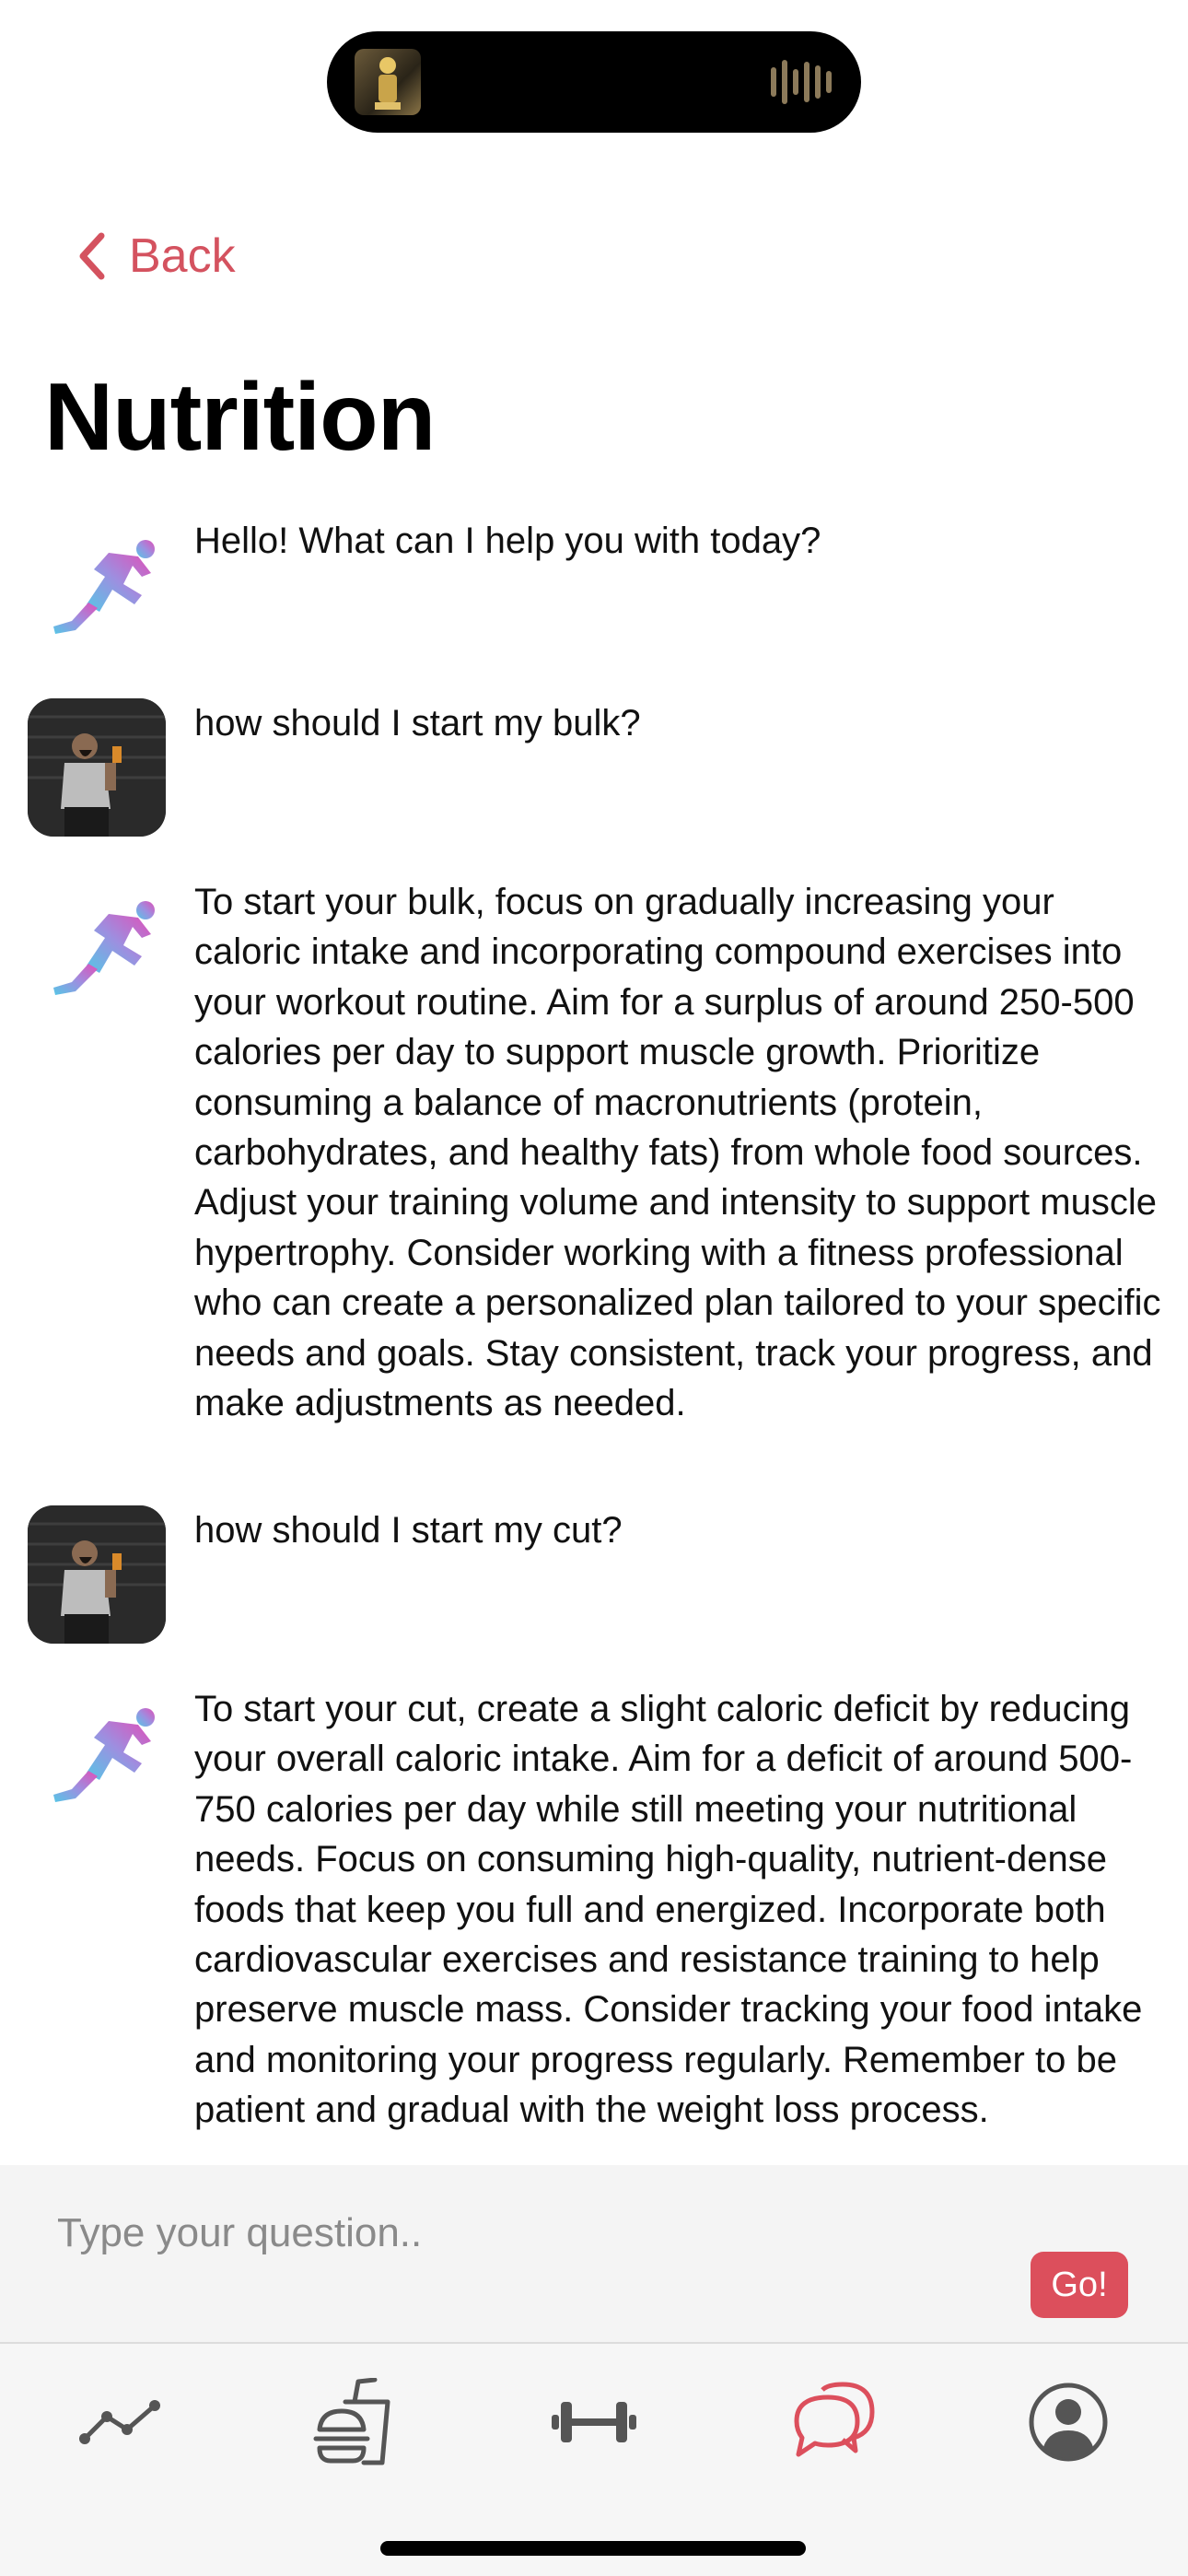 The image size is (1188, 2576). I want to click on back-label: Back, so click(182, 256).